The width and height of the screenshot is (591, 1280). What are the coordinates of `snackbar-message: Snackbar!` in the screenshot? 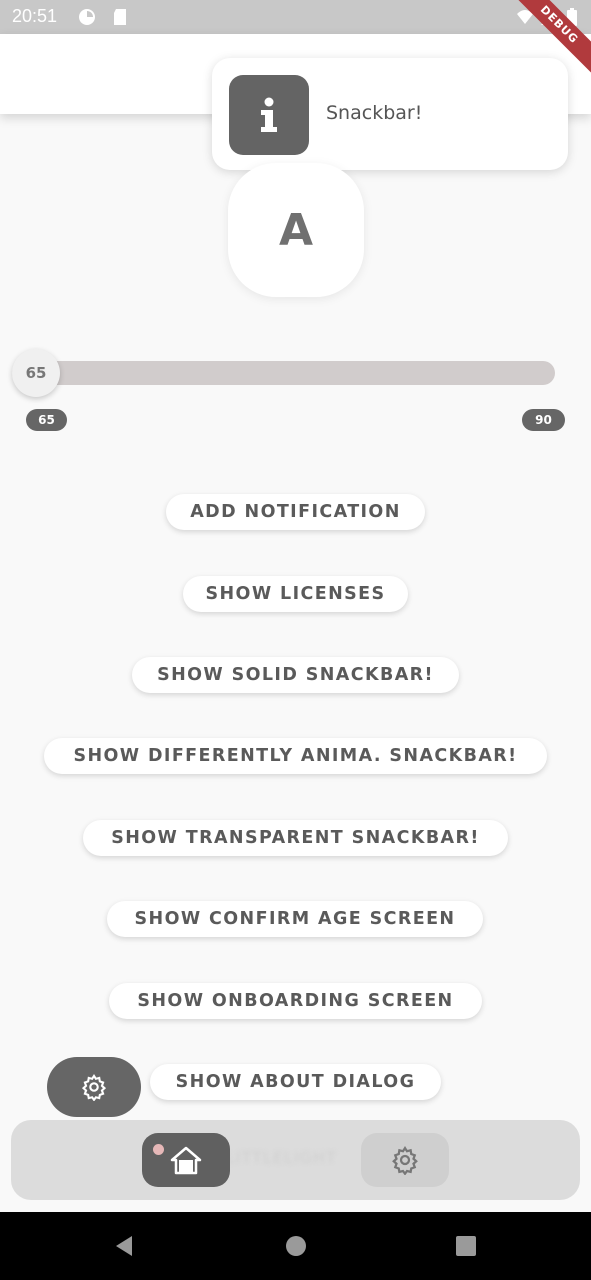 It's located at (374, 113).